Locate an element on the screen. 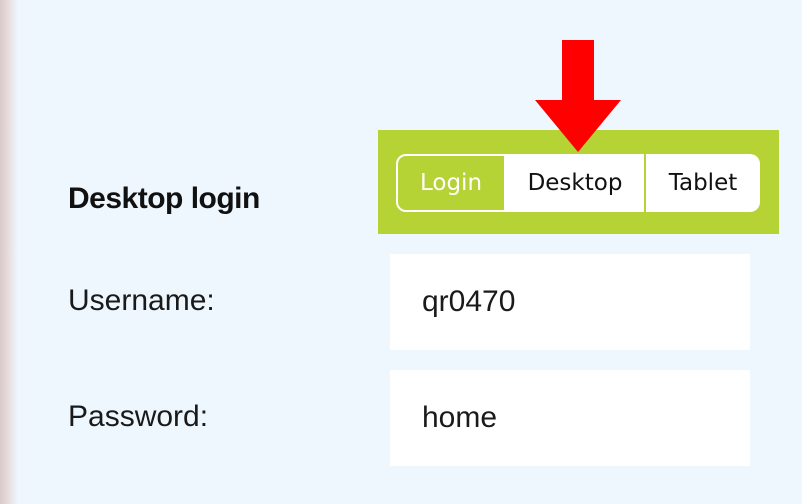 The image size is (802, 504). mode-login-button: Login is located at coordinates (451, 183).